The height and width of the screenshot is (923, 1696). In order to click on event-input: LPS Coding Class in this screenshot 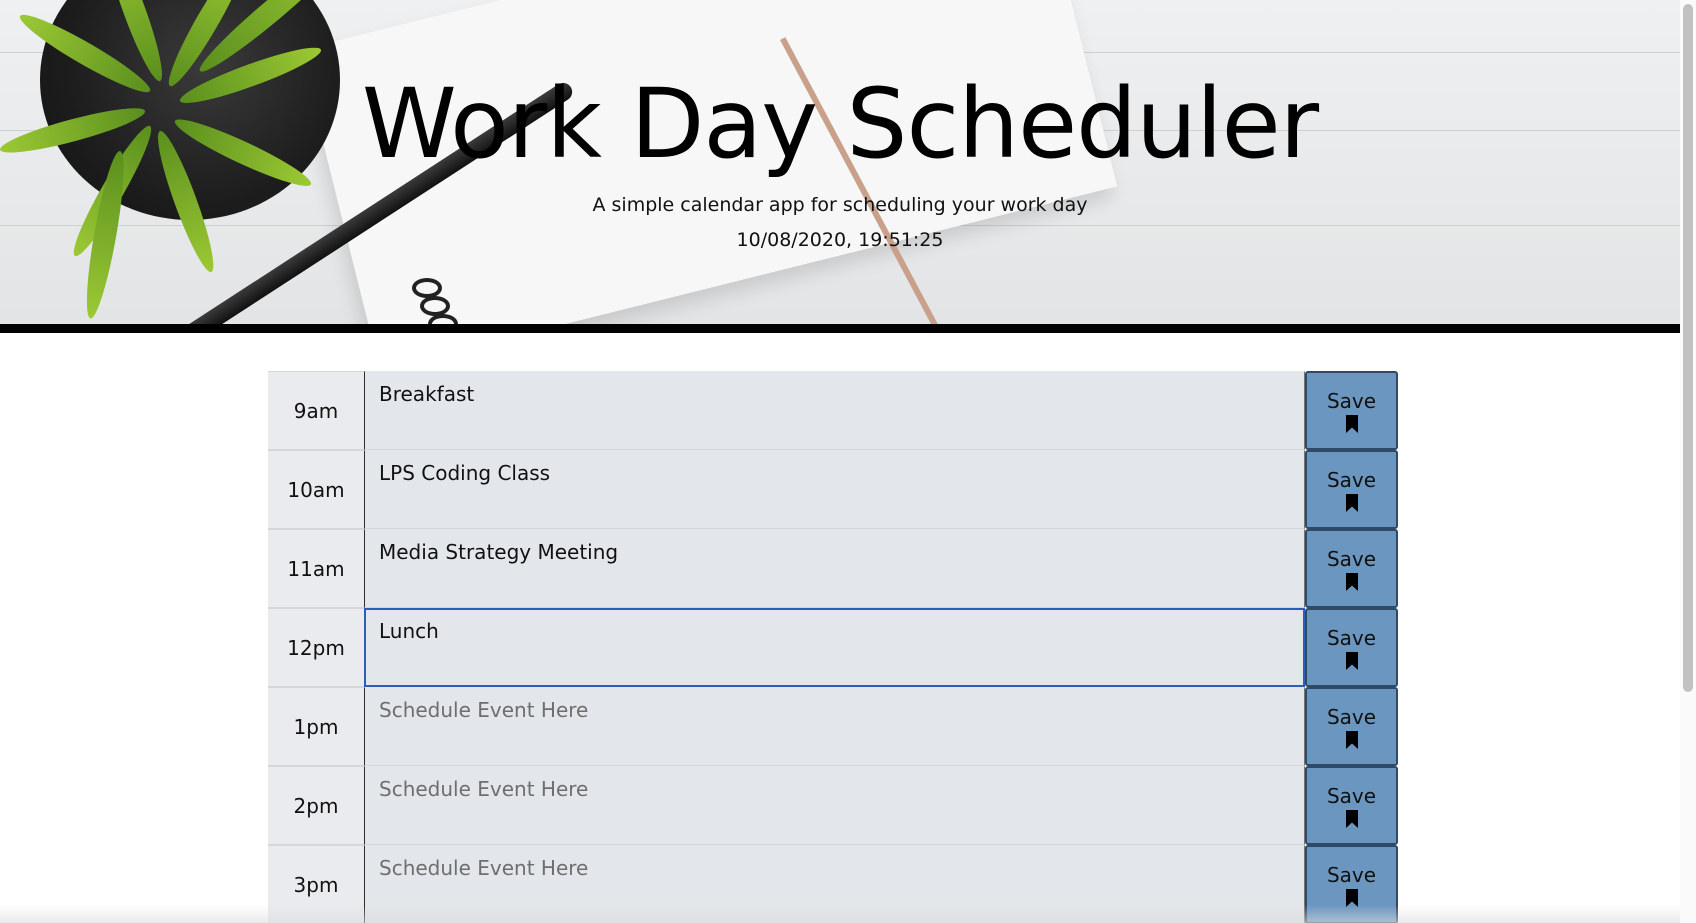, I will do `click(834, 489)`.